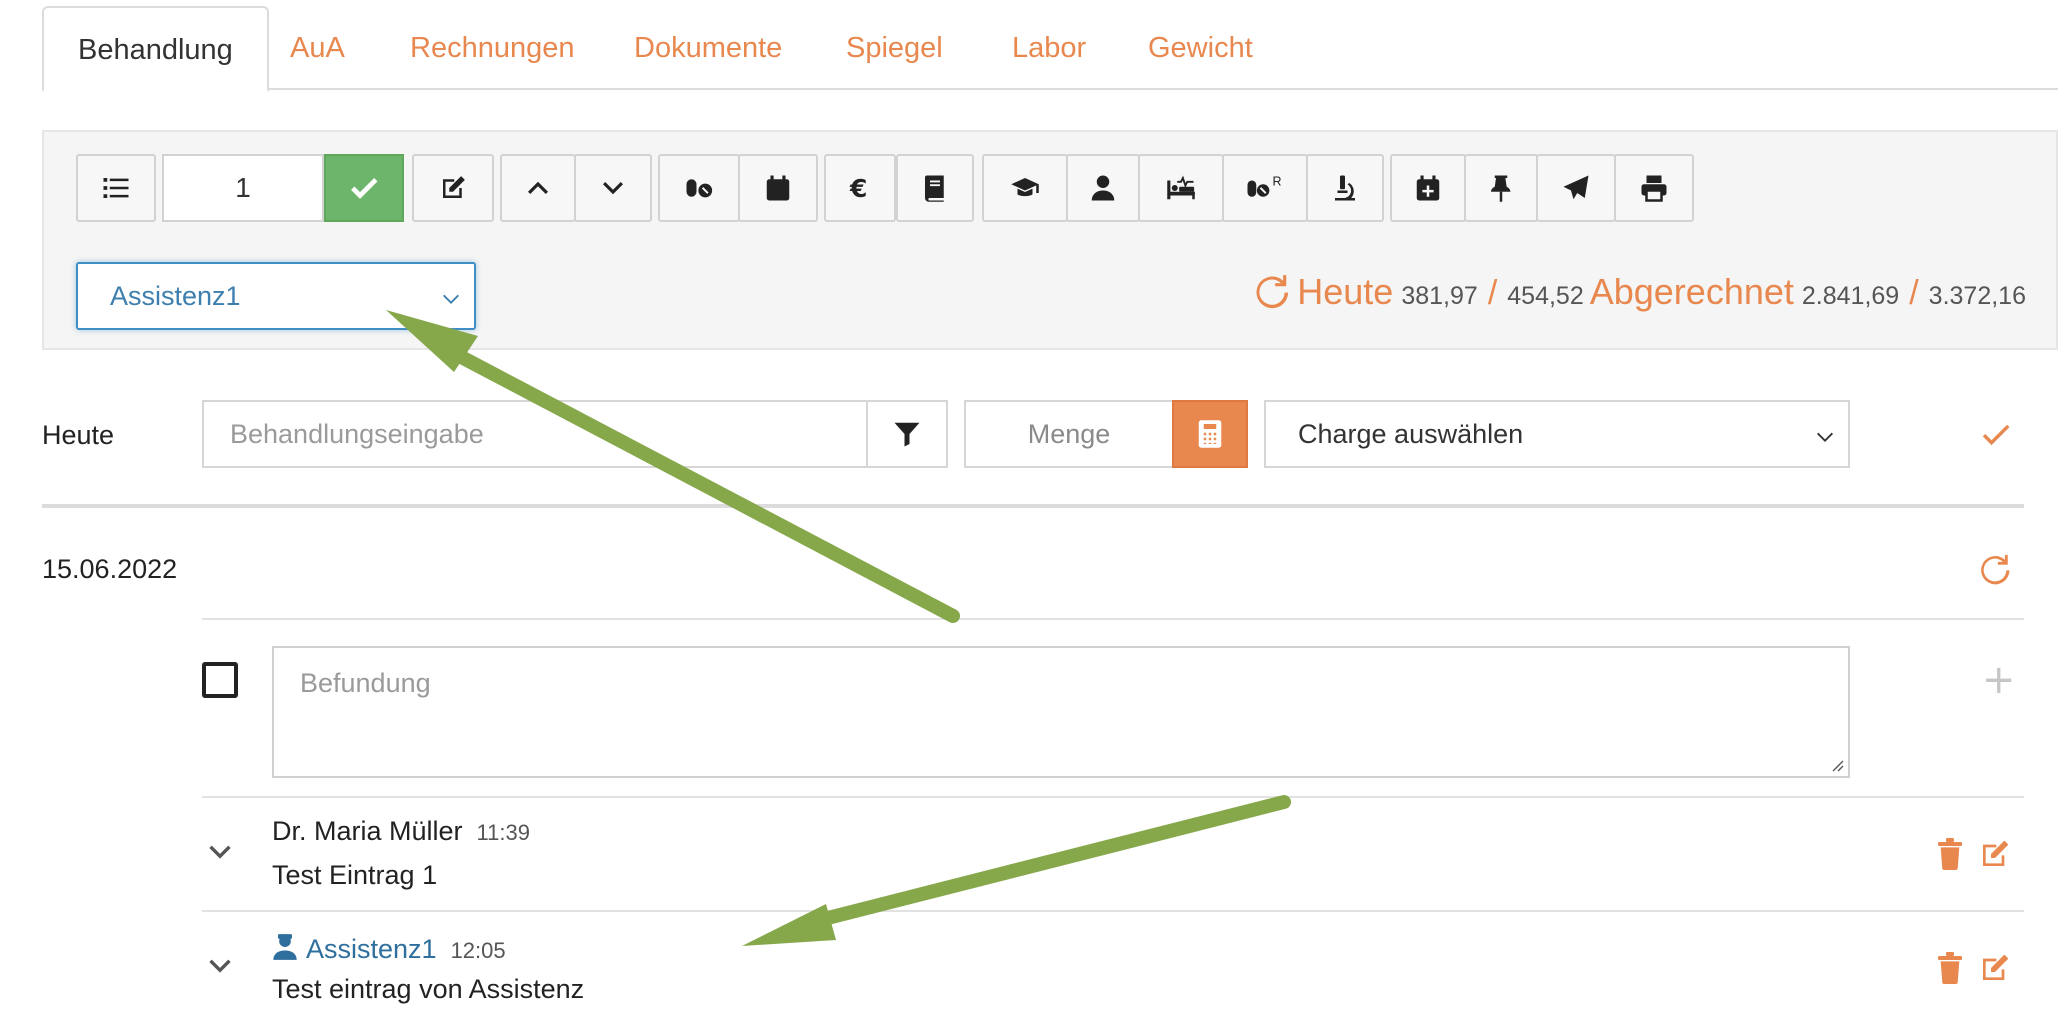 Image resolution: width=2068 pixels, height=1024 pixels. I want to click on catalog-button, so click(935, 188).